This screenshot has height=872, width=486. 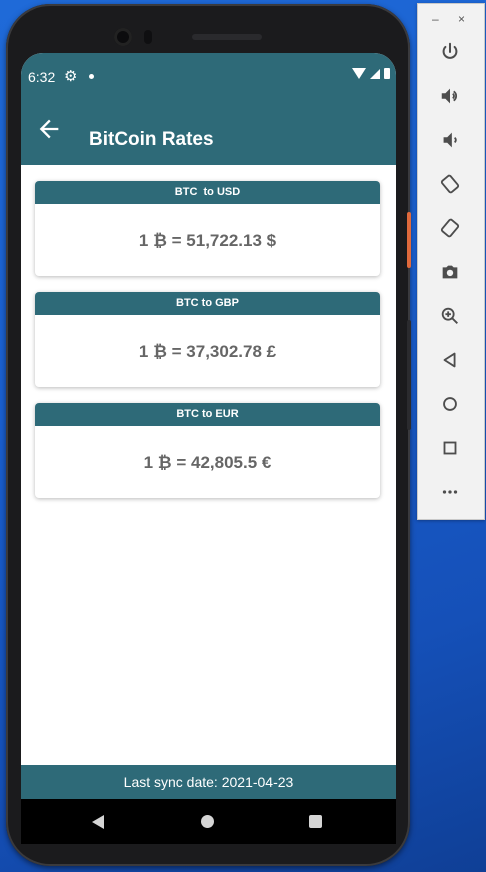 What do you see at coordinates (208, 76) in the screenshot?
I see `status-bar: 6:32 ⚙` at bounding box center [208, 76].